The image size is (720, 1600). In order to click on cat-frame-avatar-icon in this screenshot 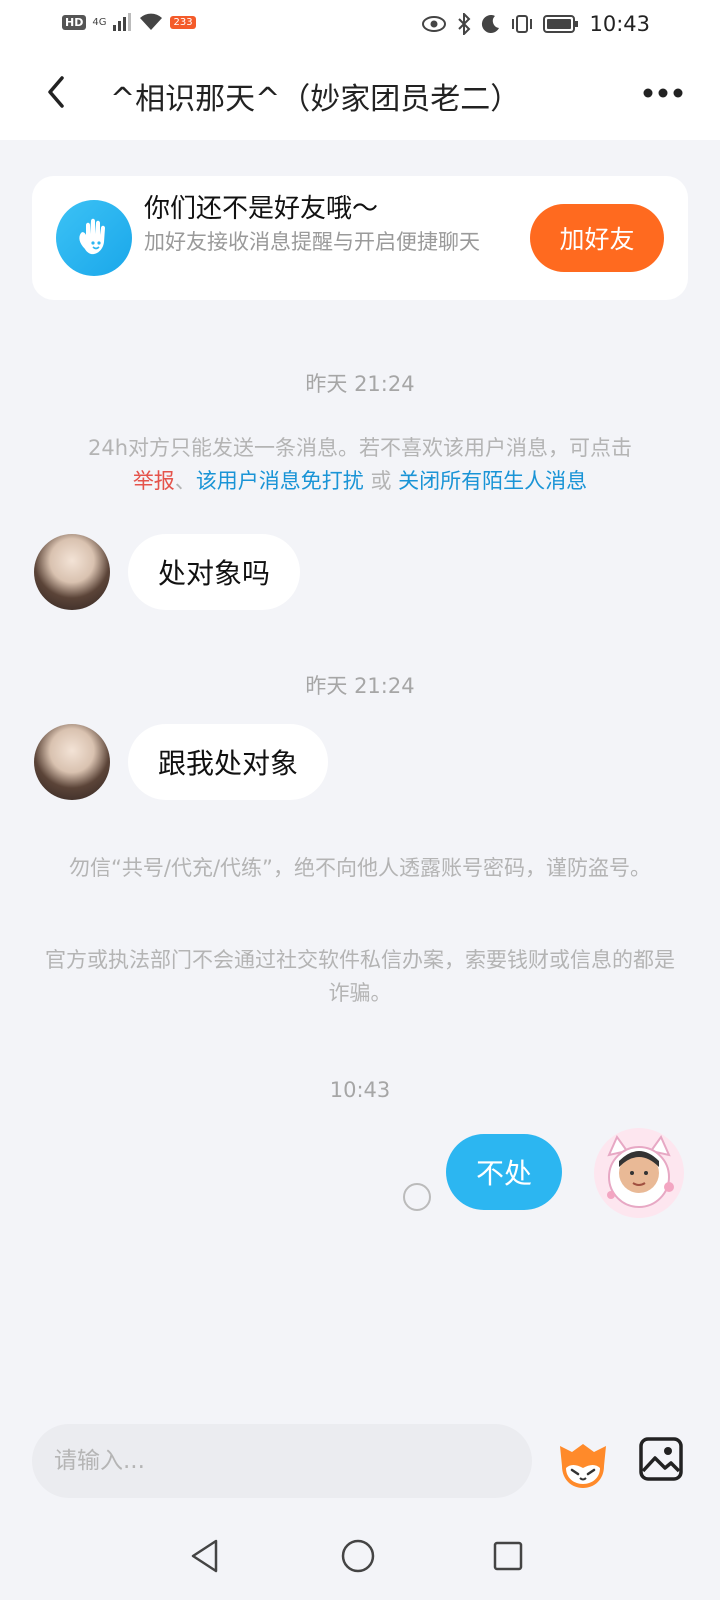, I will do `click(640, 1171)`.